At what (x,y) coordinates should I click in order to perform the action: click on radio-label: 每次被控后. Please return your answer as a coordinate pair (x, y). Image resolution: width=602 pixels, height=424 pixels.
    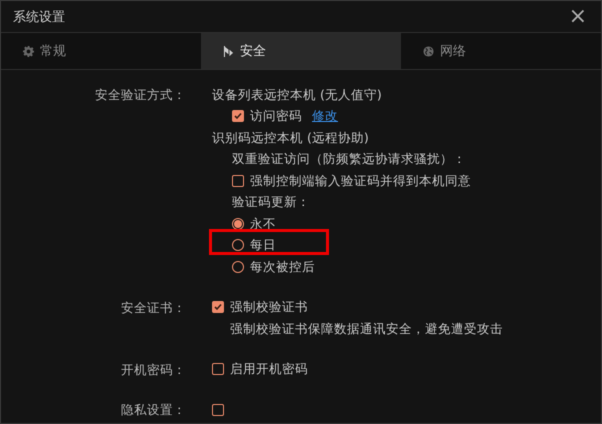
    Looking at the image, I should click on (282, 266).